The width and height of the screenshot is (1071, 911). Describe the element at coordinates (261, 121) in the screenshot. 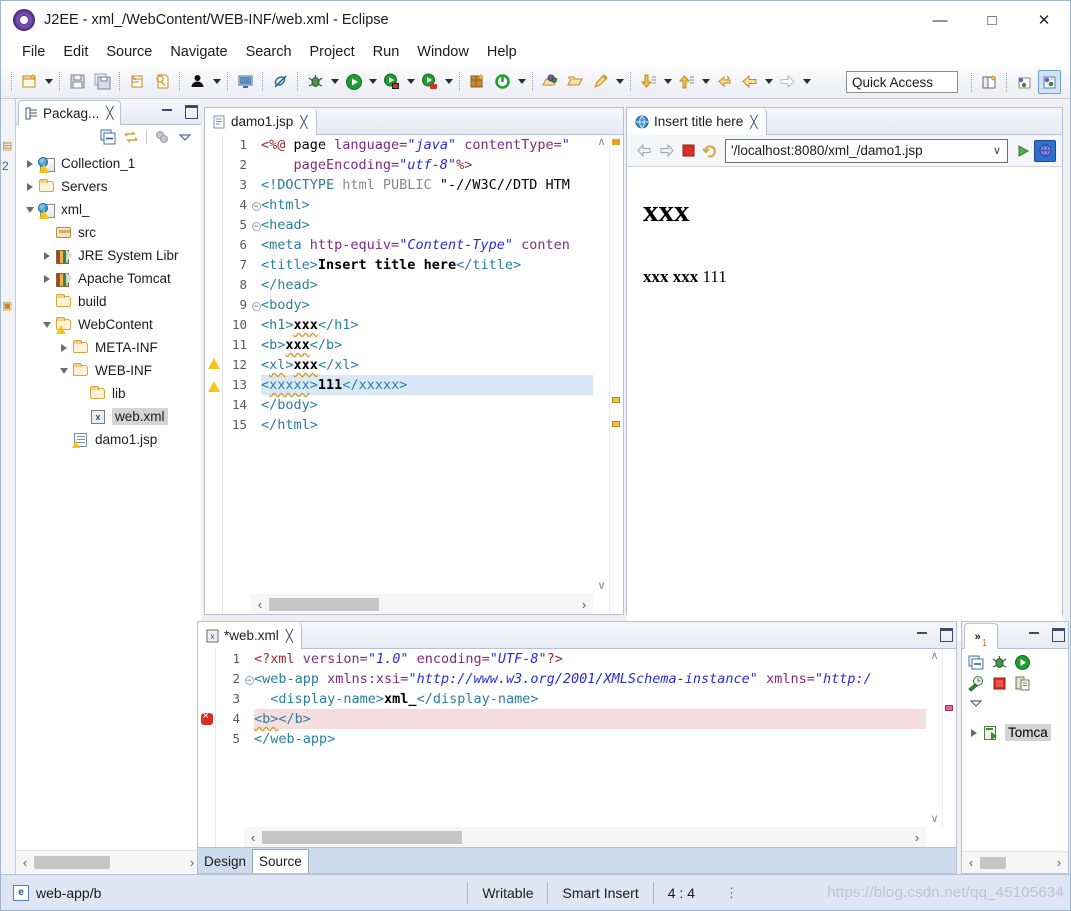

I see `tab-damo1-jsp: damo1.jsp ╳` at that location.